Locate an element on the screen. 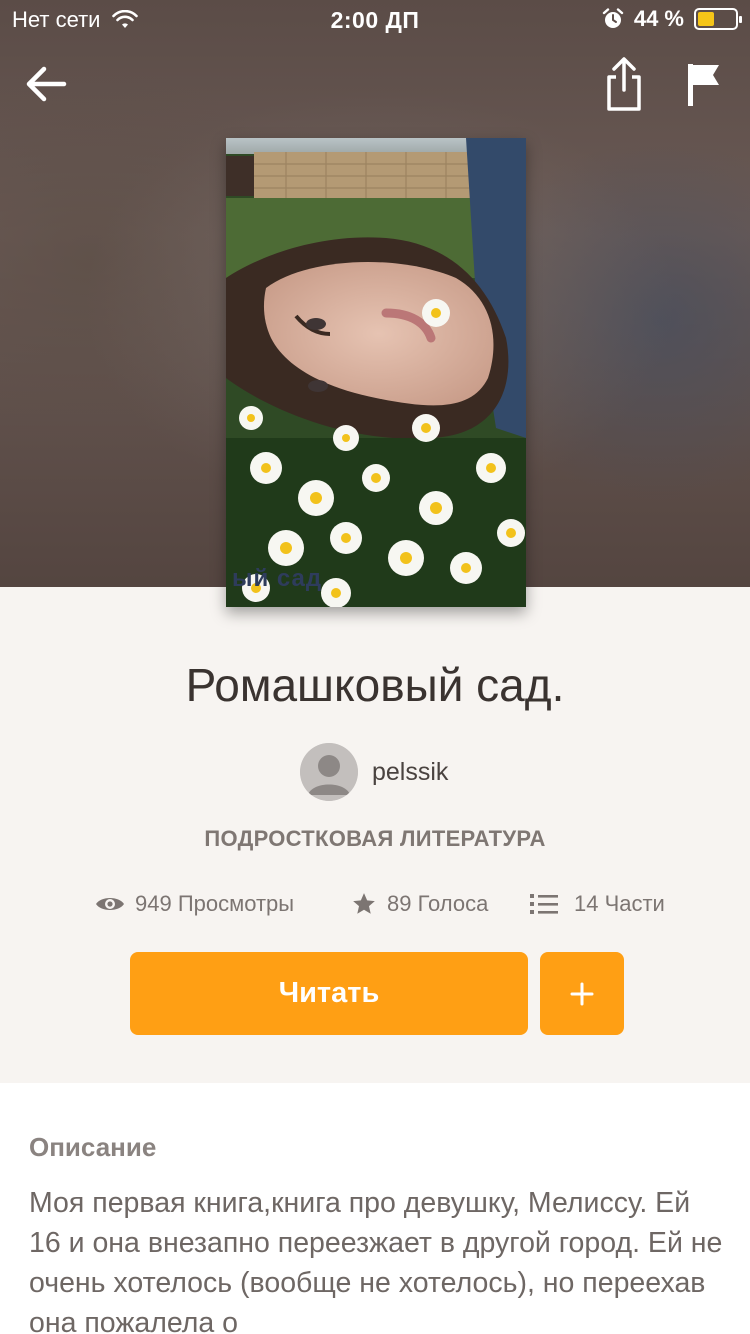 The height and width of the screenshot is (1334, 750). description-heading: Описание is located at coordinates (93, 1147).